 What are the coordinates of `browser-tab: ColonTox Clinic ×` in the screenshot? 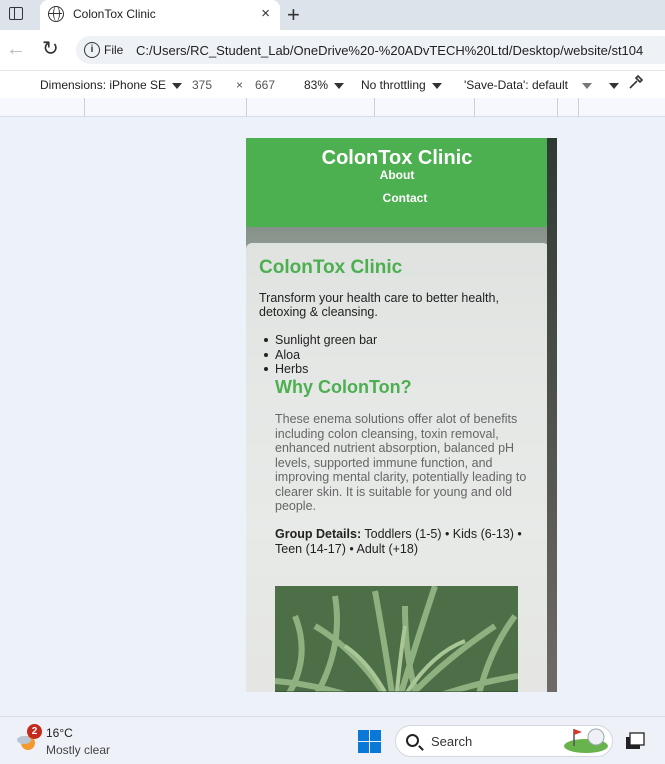 It's located at (160, 15).